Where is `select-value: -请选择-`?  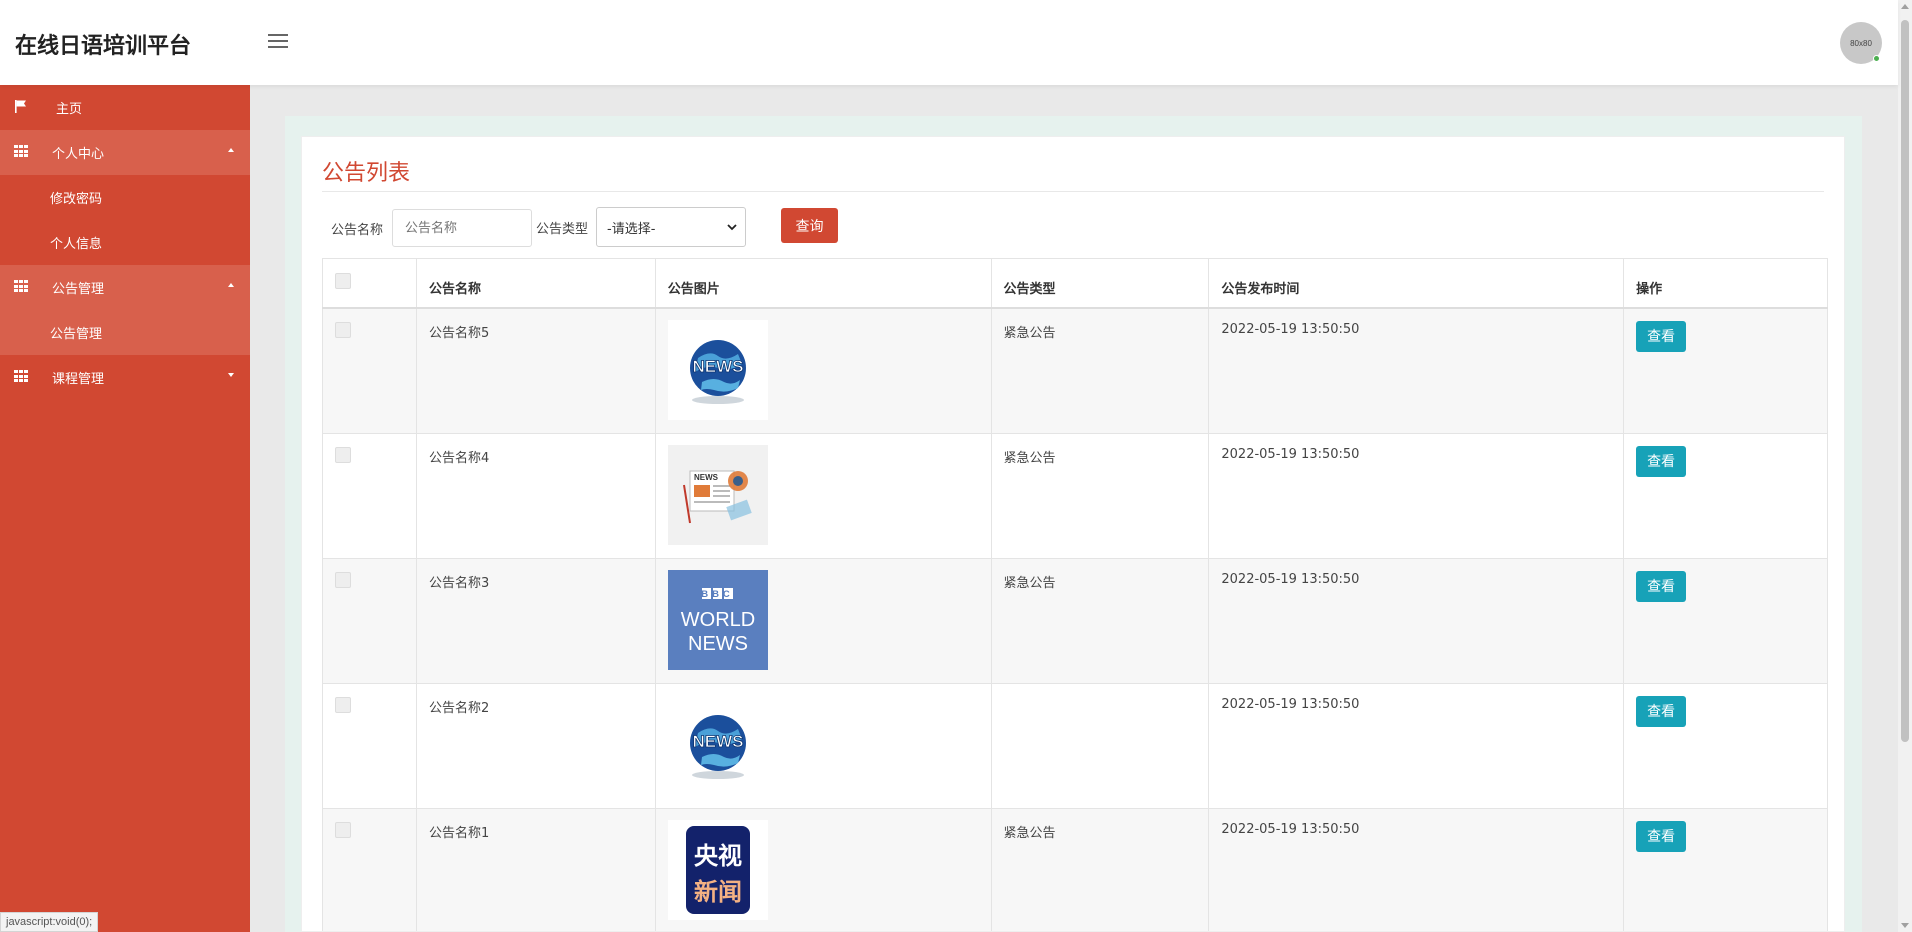
select-value: -请选择- is located at coordinates (631, 229).